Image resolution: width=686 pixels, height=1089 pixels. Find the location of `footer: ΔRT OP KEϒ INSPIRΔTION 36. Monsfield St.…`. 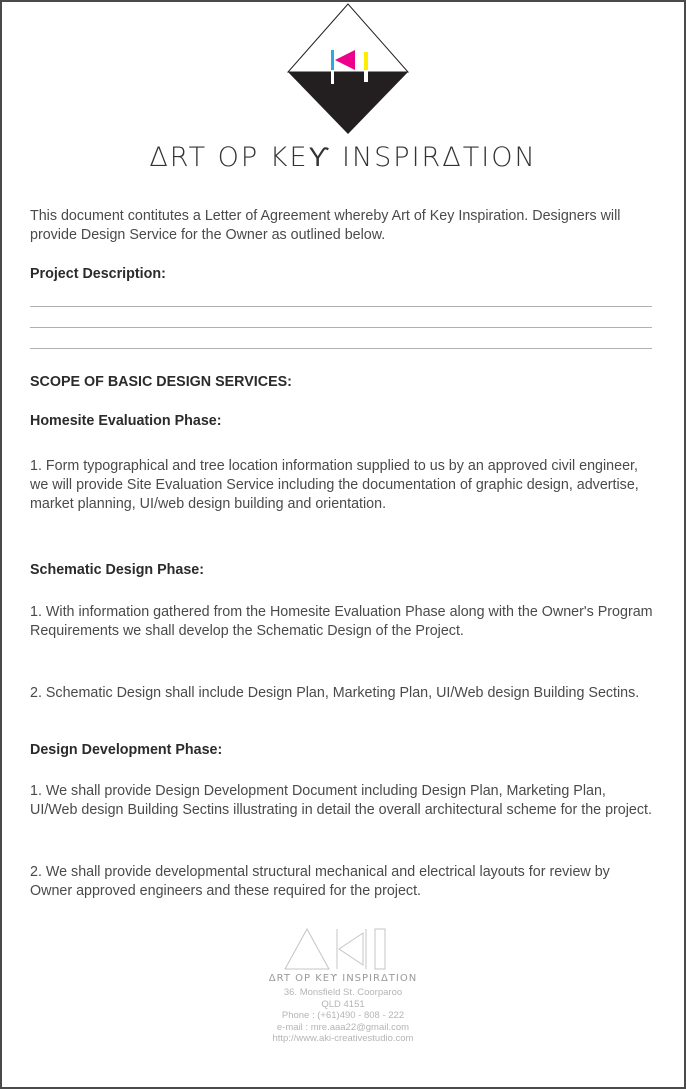

footer: ΔRT OP KEϒ INSPIRΔTION 36. Monsfield St.… is located at coordinates (343, 986).